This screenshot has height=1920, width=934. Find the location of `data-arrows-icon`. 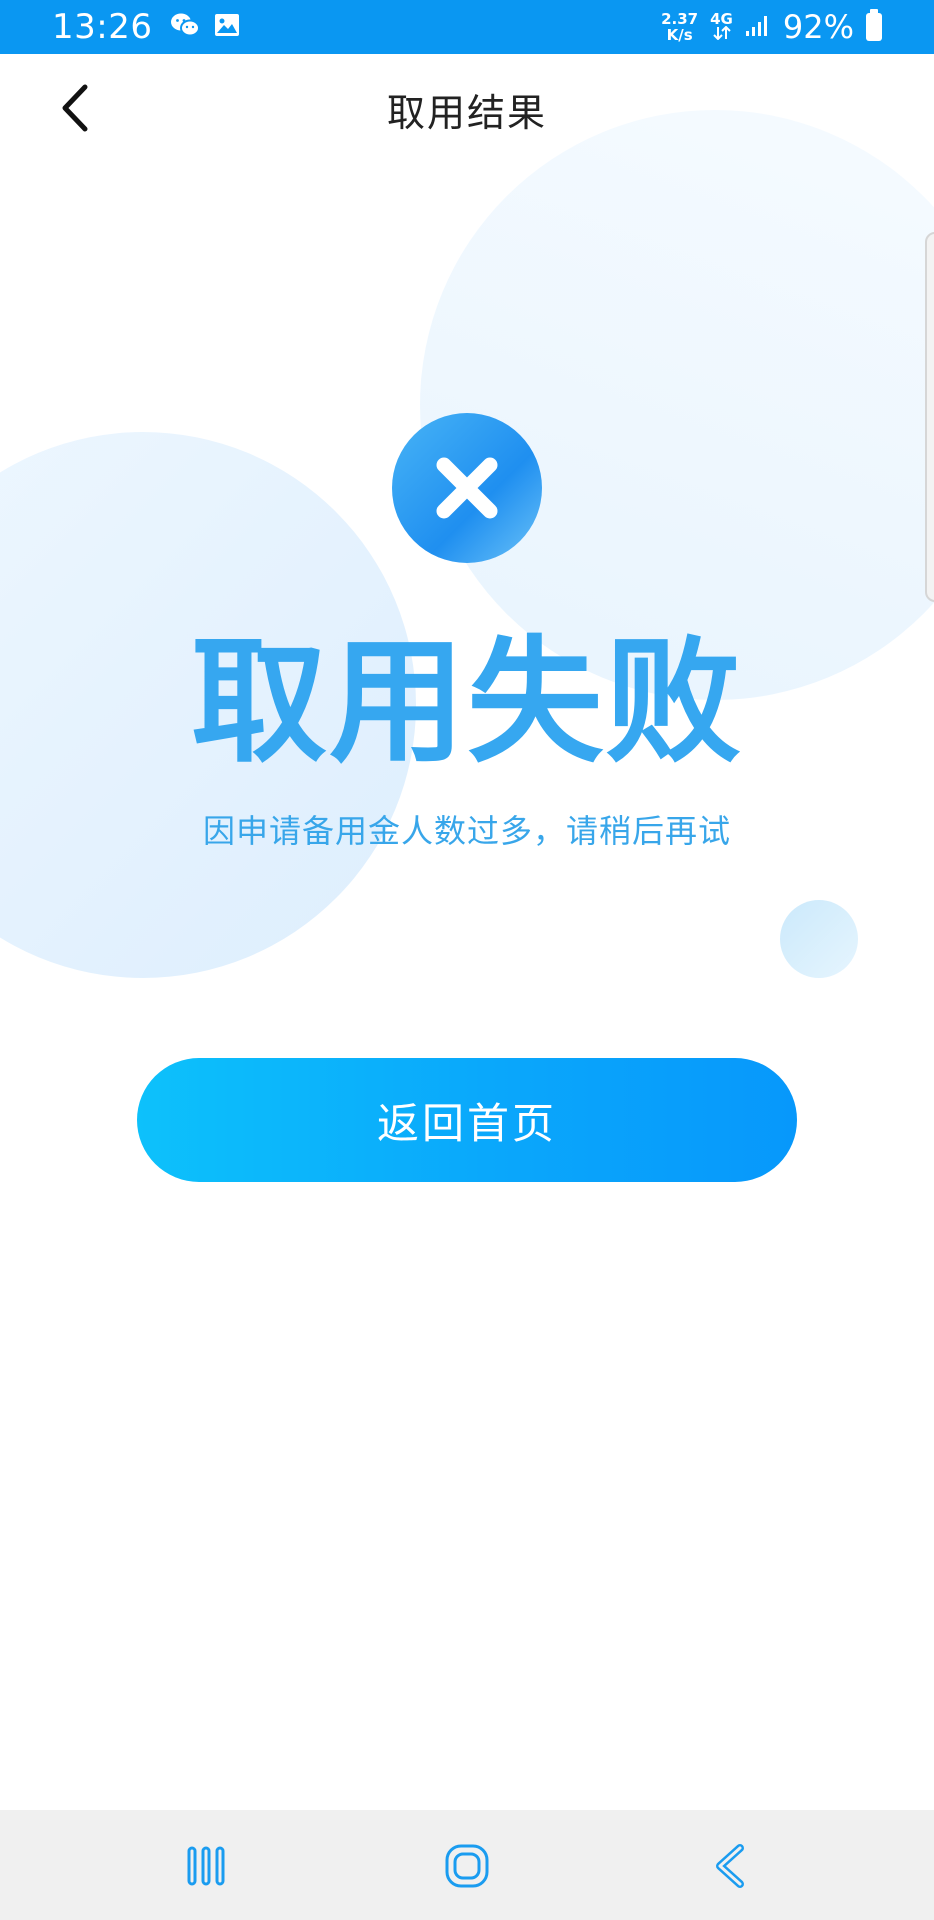

data-arrows-icon is located at coordinates (721, 33).